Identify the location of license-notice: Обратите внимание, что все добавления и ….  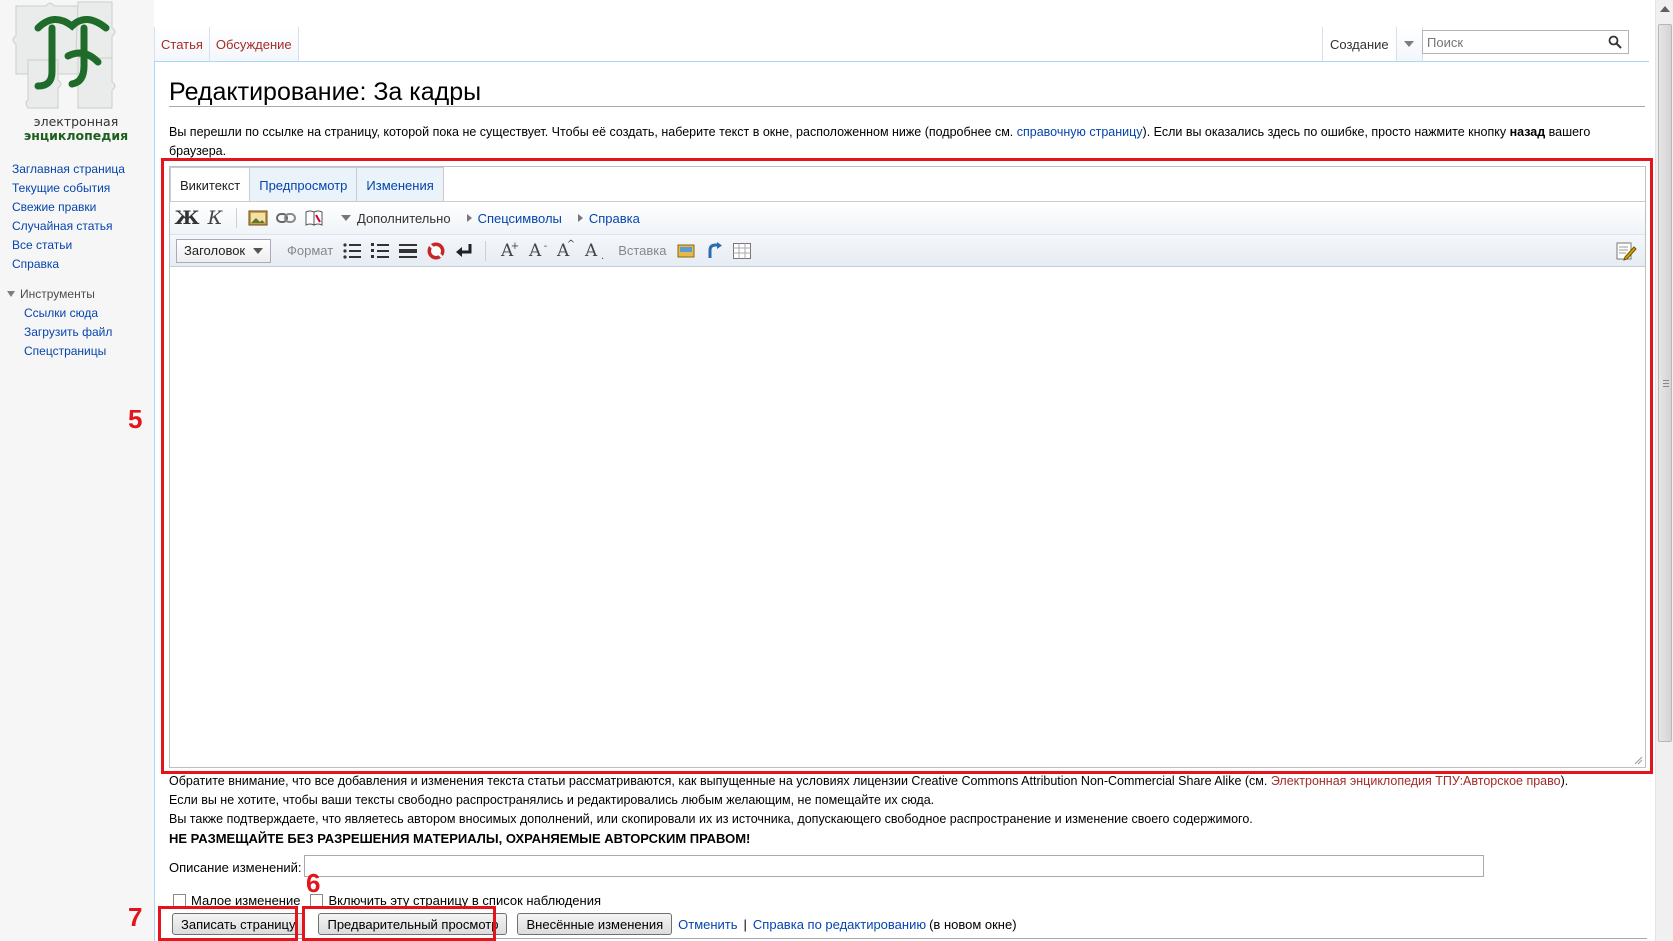
(908, 810).